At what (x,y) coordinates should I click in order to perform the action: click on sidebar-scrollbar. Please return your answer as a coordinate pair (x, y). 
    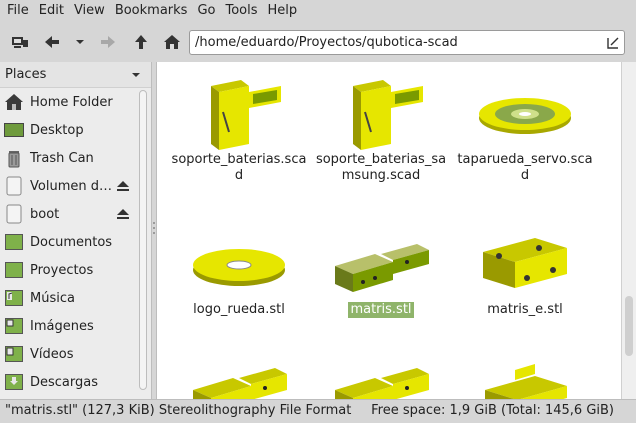
    Looking at the image, I should click on (143, 242).